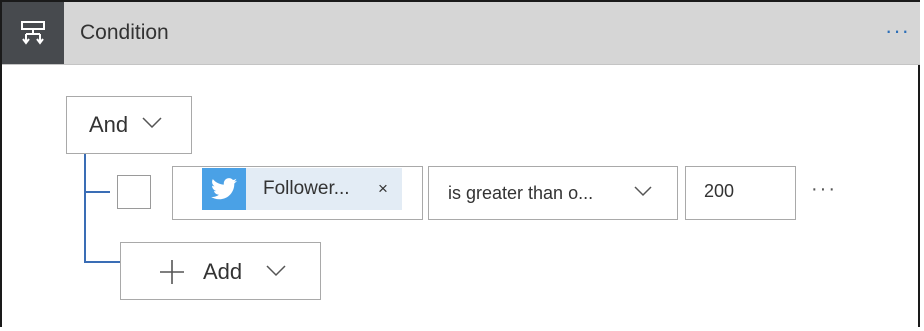 Image resolution: width=924 pixels, height=331 pixels. What do you see at coordinates (33, 33) in the screenshot?
I see `condition-icon` at bounding box center [33, 33].